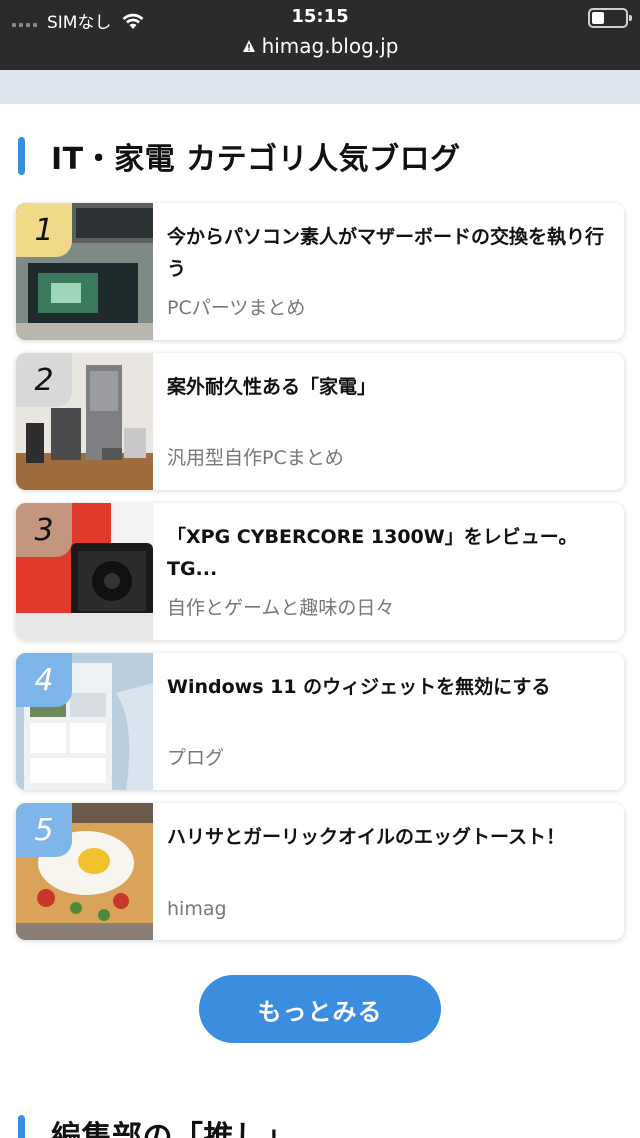  What do you see at coordinates (388, 687) in the screenshot?
I see `article-title: Windows 11 のウィジェットを無効にする` at bounding box center [388, 687].